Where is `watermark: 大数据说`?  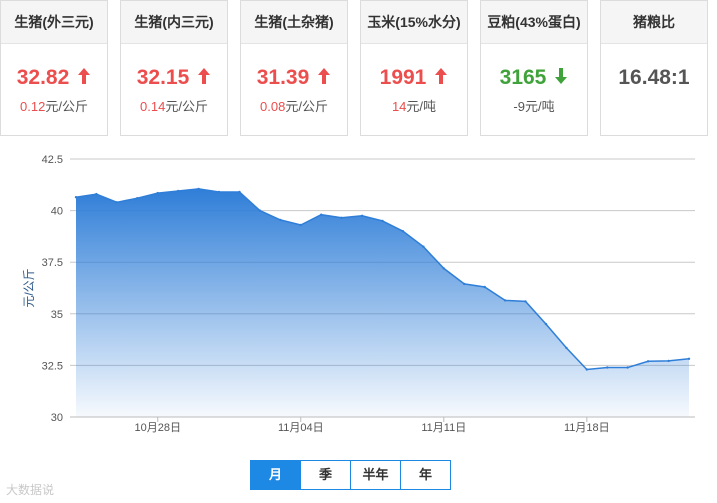
watermark: 大数据说 is located at coordinates (30, 490).